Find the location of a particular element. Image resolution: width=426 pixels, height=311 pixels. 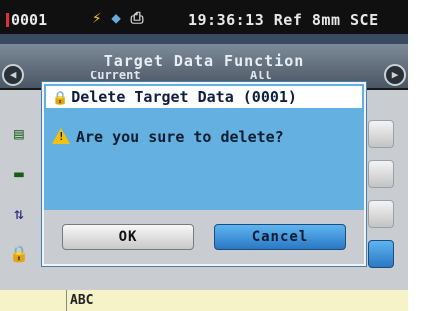

transfer-icon: ⇅ is located at coordinates (19, 214).